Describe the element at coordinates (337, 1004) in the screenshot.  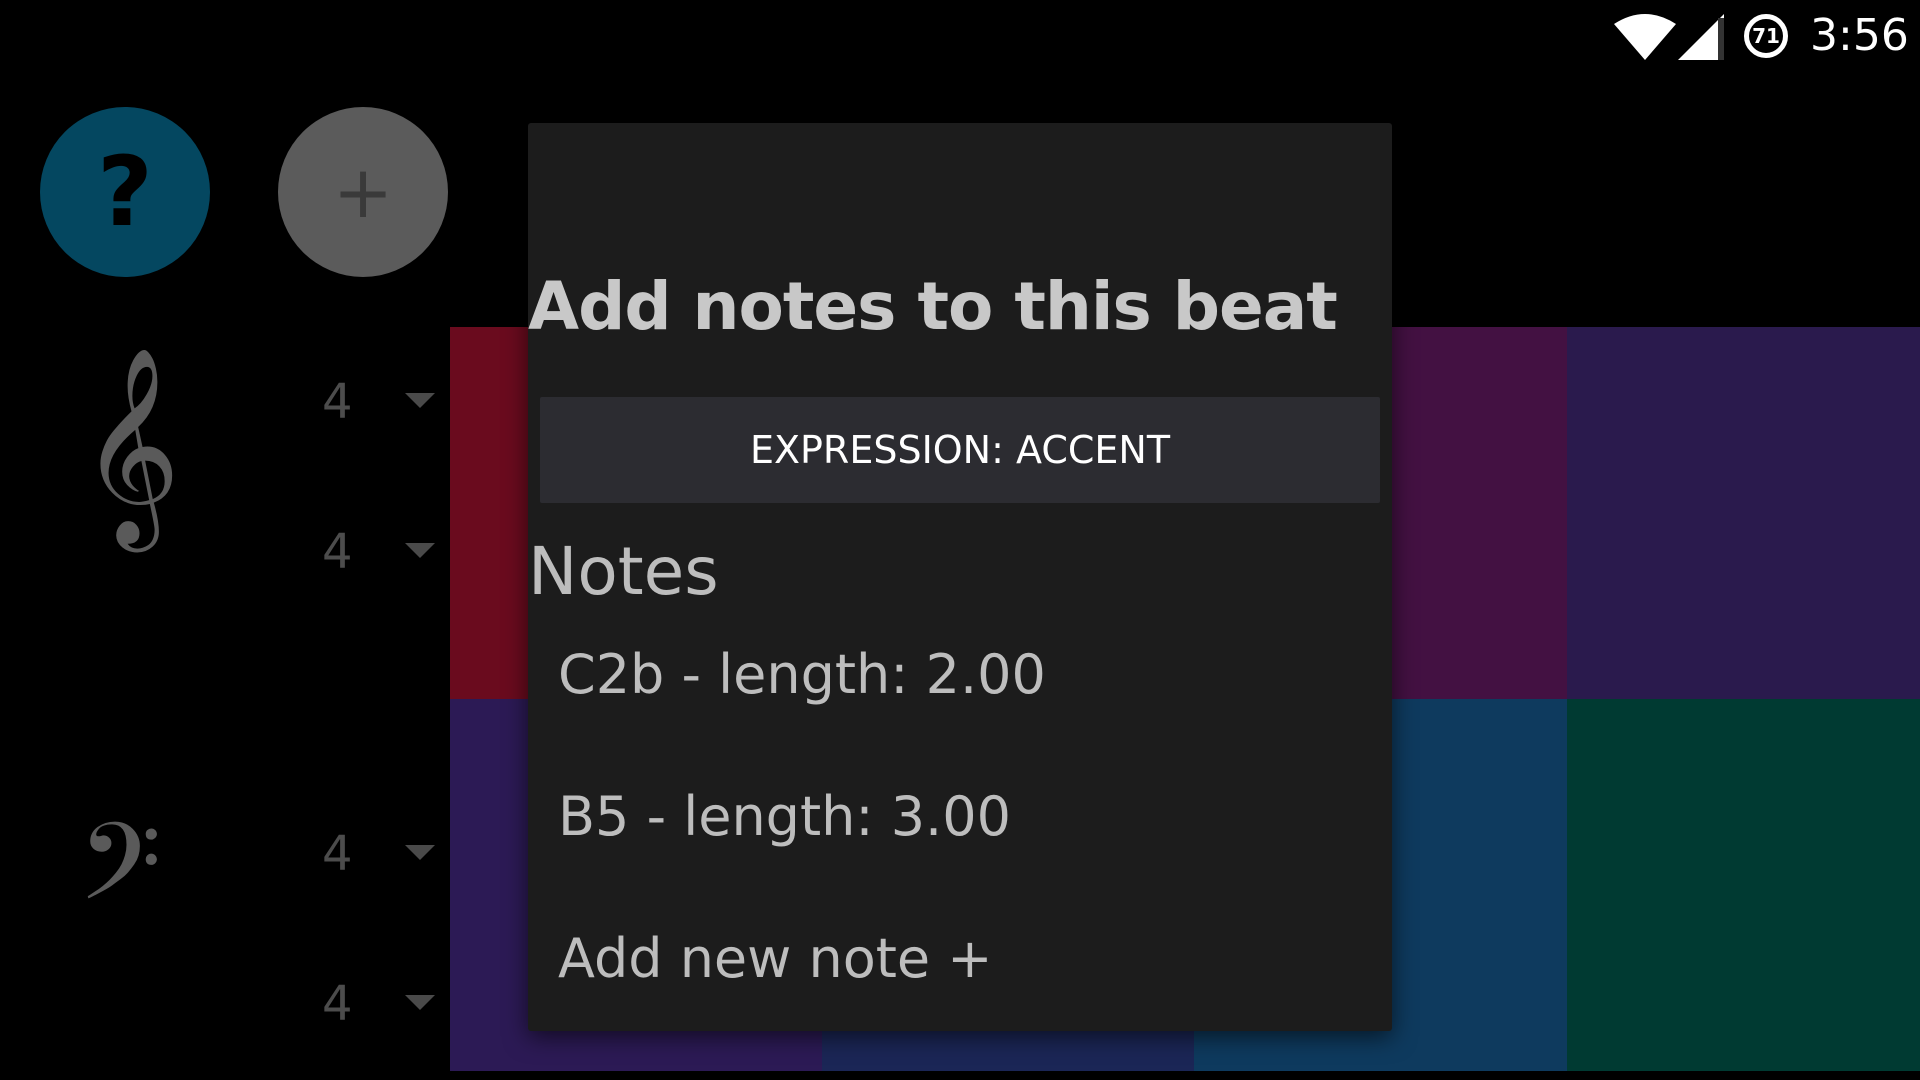
I see `bass-time-bottom: 4` at that location.